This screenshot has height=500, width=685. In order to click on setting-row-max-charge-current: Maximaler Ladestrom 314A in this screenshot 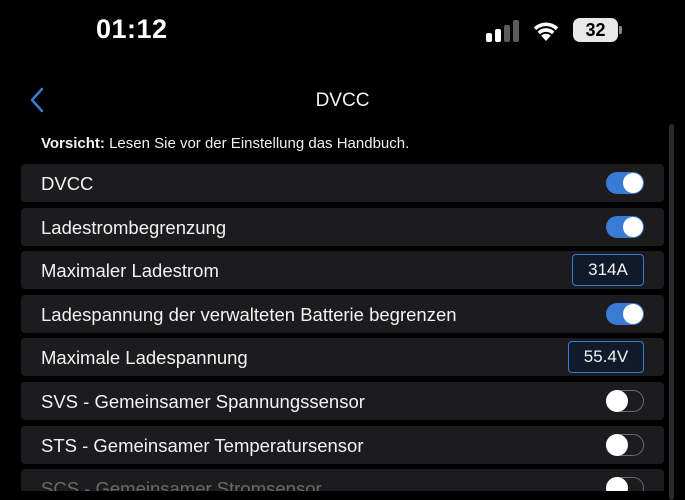, I will do `click(342, 270)`.